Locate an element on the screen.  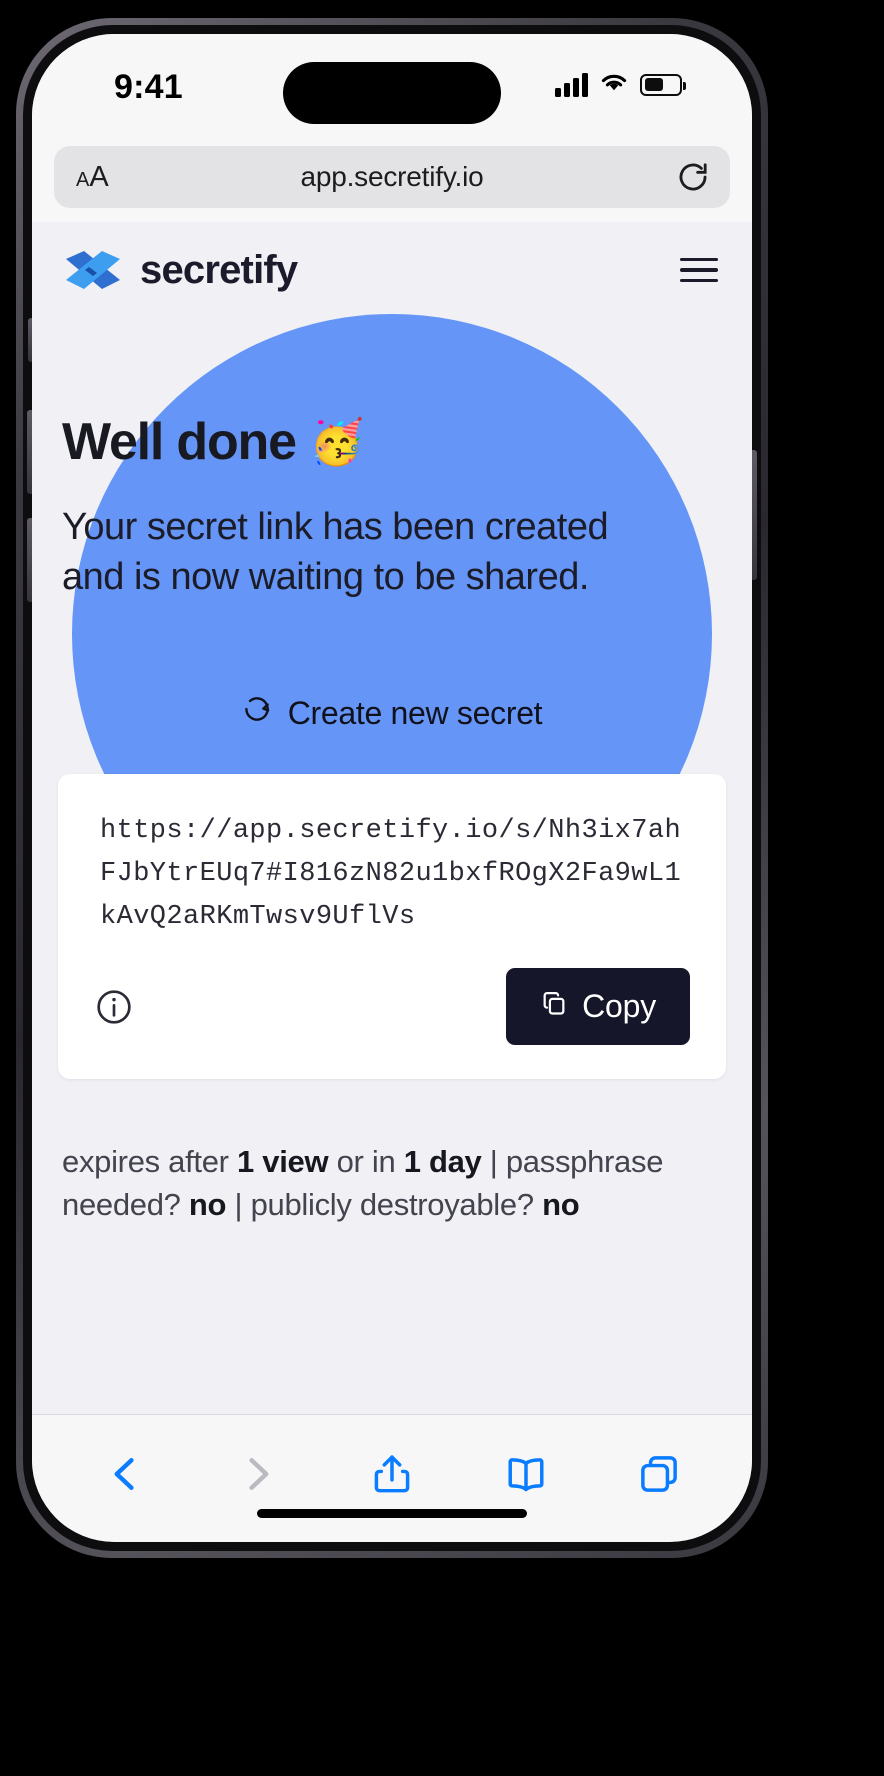
party-face-emoji: 🥳 is located at coordinates (337, 442).